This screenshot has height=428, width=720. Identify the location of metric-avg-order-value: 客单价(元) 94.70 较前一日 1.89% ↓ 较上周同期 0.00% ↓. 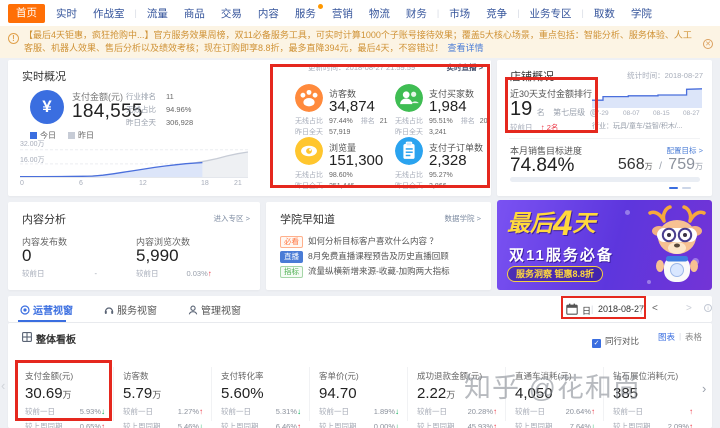
(362, 399).